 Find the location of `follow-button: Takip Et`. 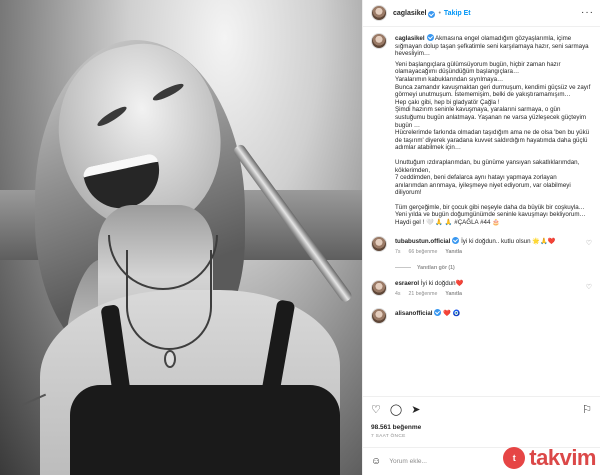

follow-button: Takip Et is located at coordinates (457, 13).